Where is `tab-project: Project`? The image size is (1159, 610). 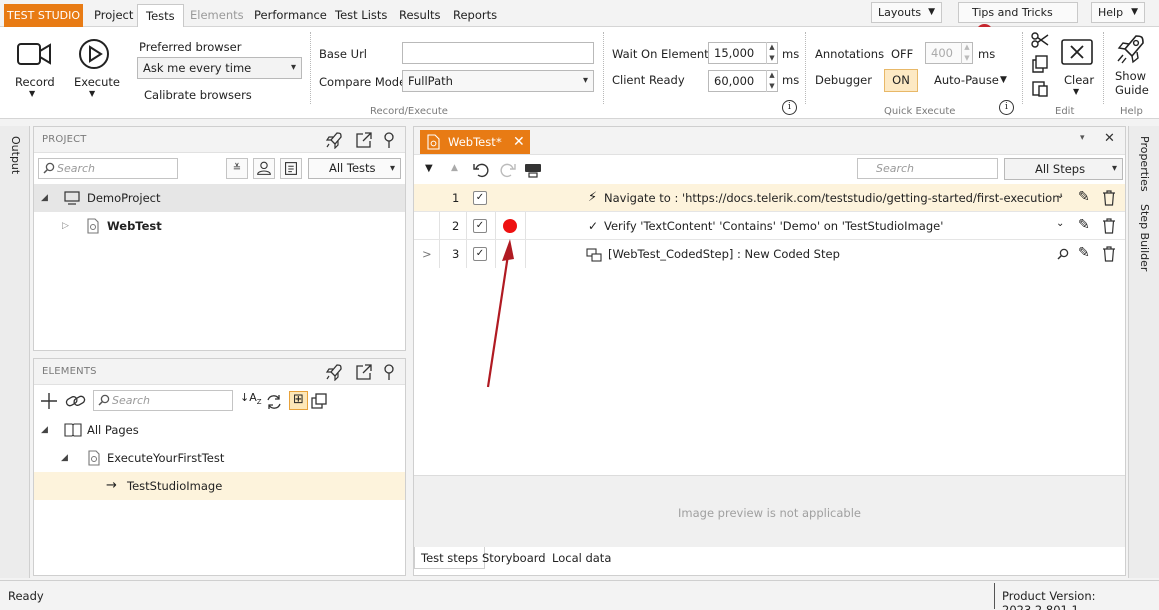
tab-project: Project is located at coordinates (113, 15).